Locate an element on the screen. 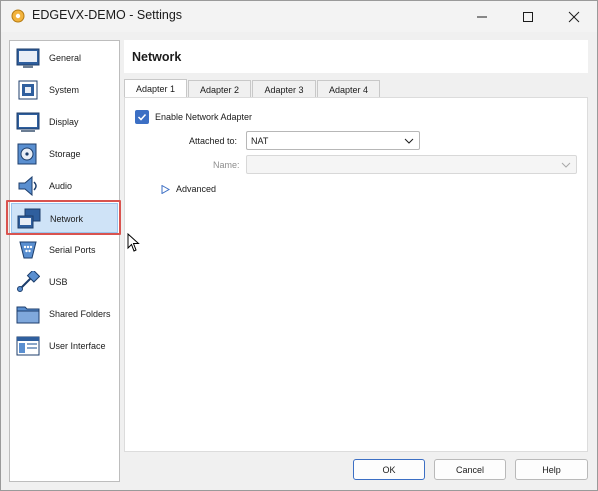 The image size is (598, 491). maximize-button is located at coordinates (528, 16).